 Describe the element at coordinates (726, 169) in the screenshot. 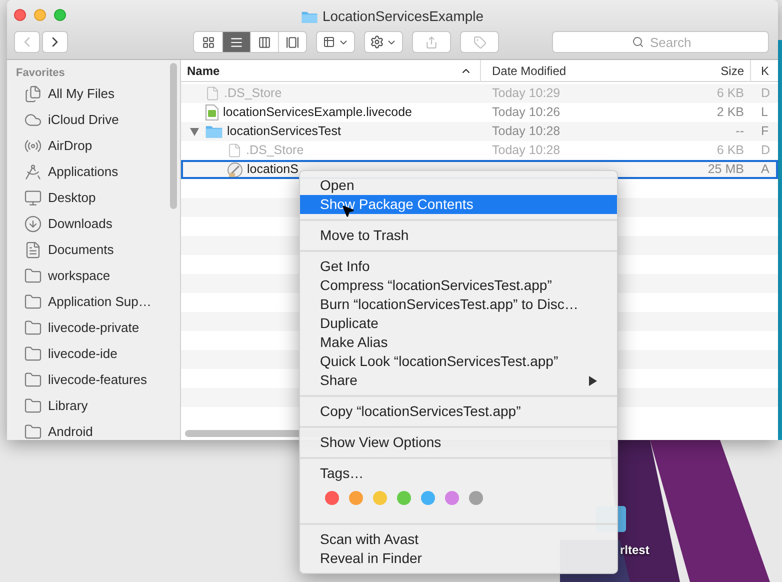

I see `size-text: 25 MB` at that location.